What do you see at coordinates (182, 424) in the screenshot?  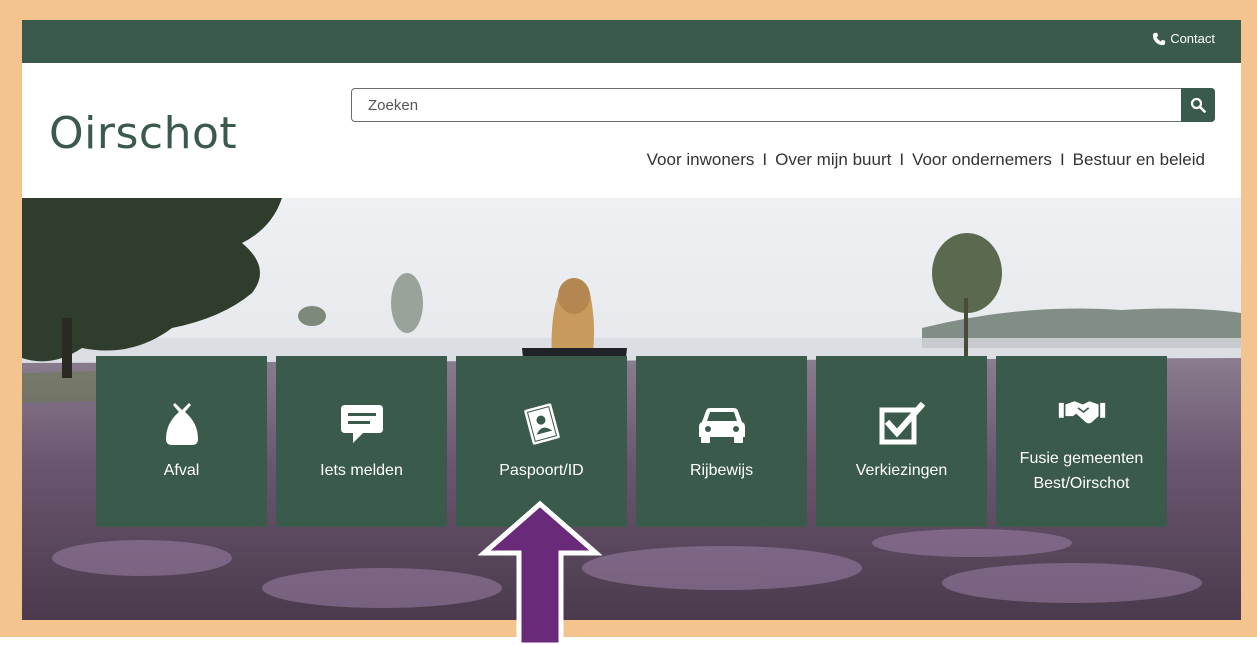 I see `waste-bag-icon` at bounding box center [182, 424].